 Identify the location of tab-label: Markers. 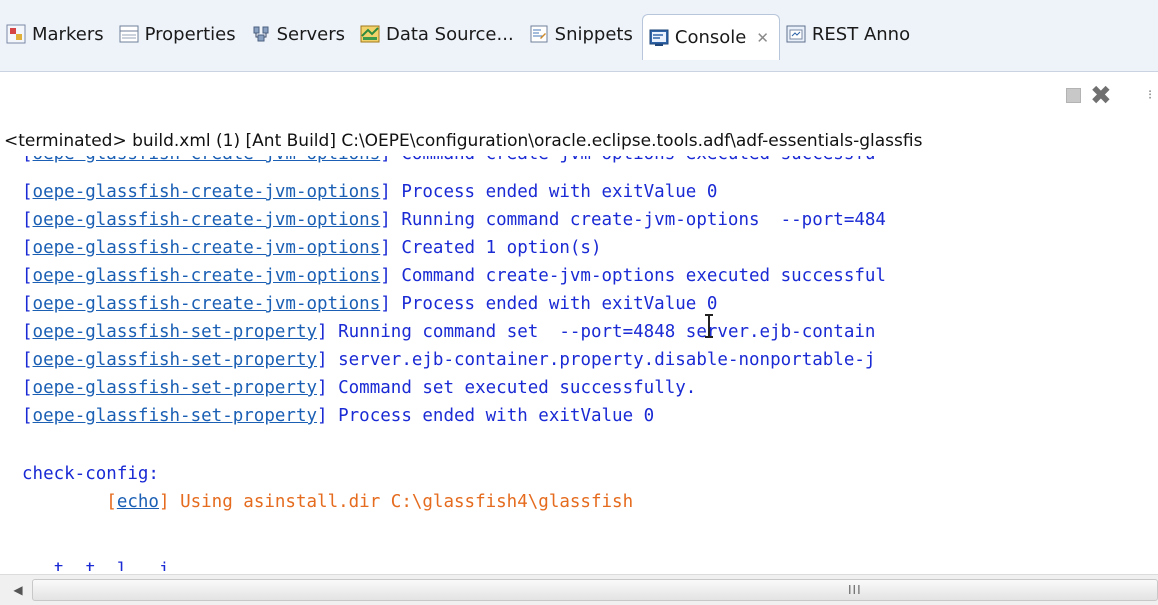
(68, 34).